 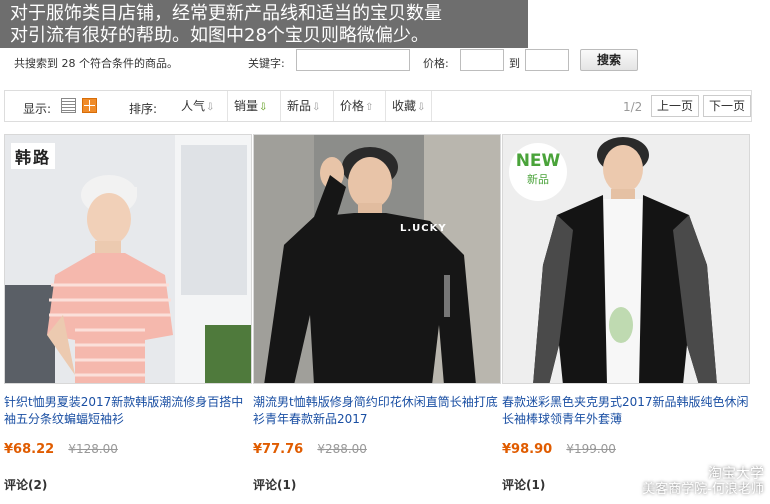 I want to click on current-price: ¥98.90, so click(x=527, y=449).